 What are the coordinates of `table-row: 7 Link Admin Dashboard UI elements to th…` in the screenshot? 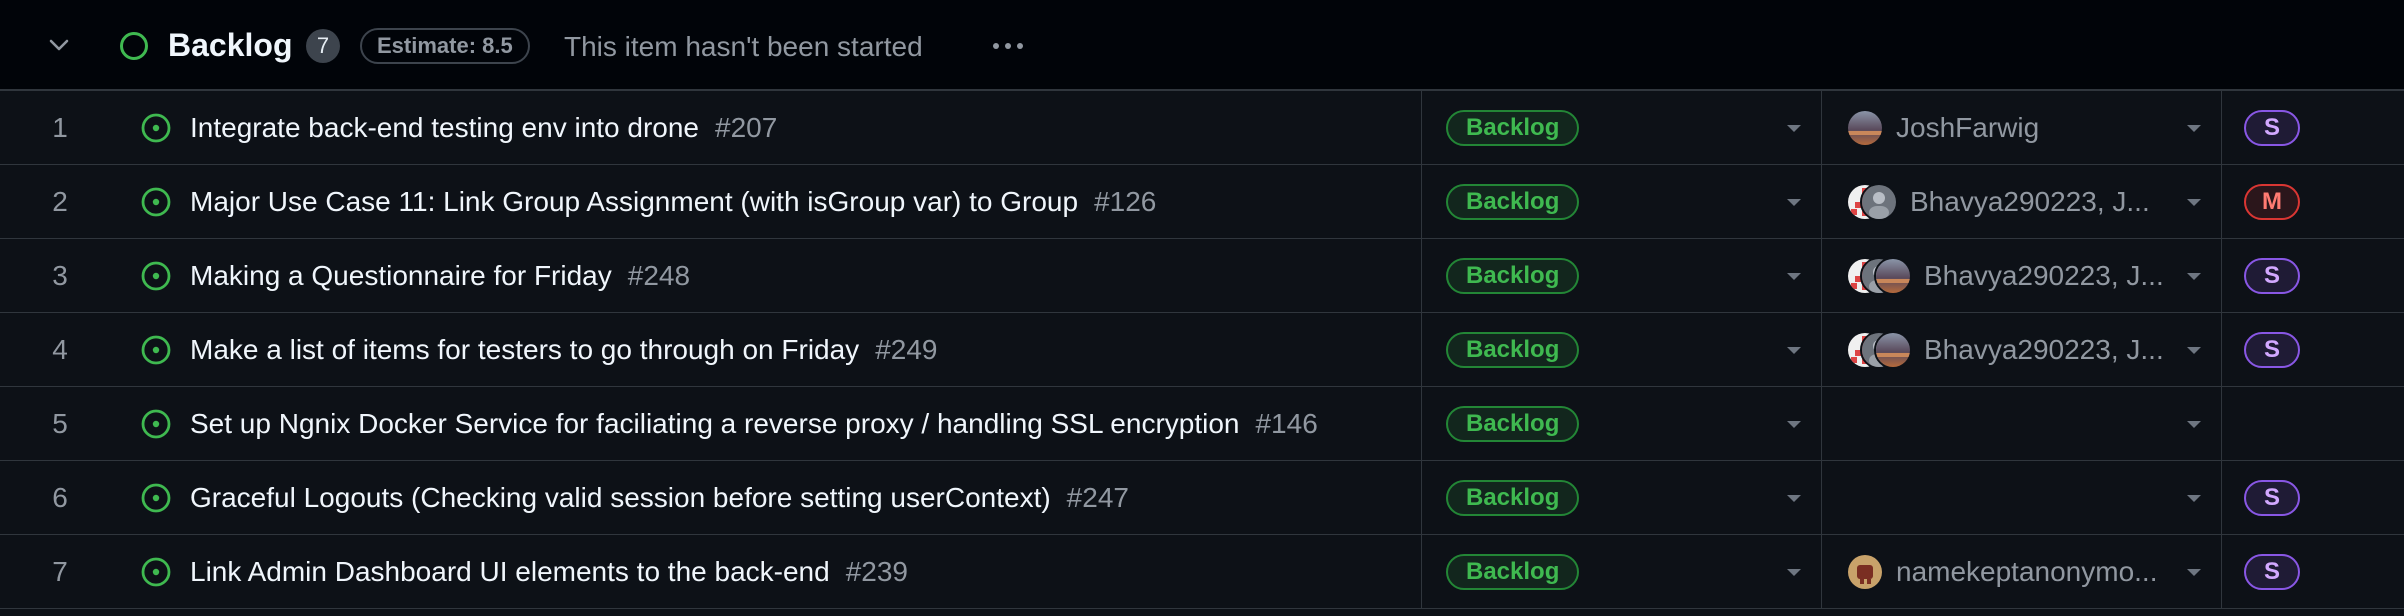 It's located at (1202, 572).